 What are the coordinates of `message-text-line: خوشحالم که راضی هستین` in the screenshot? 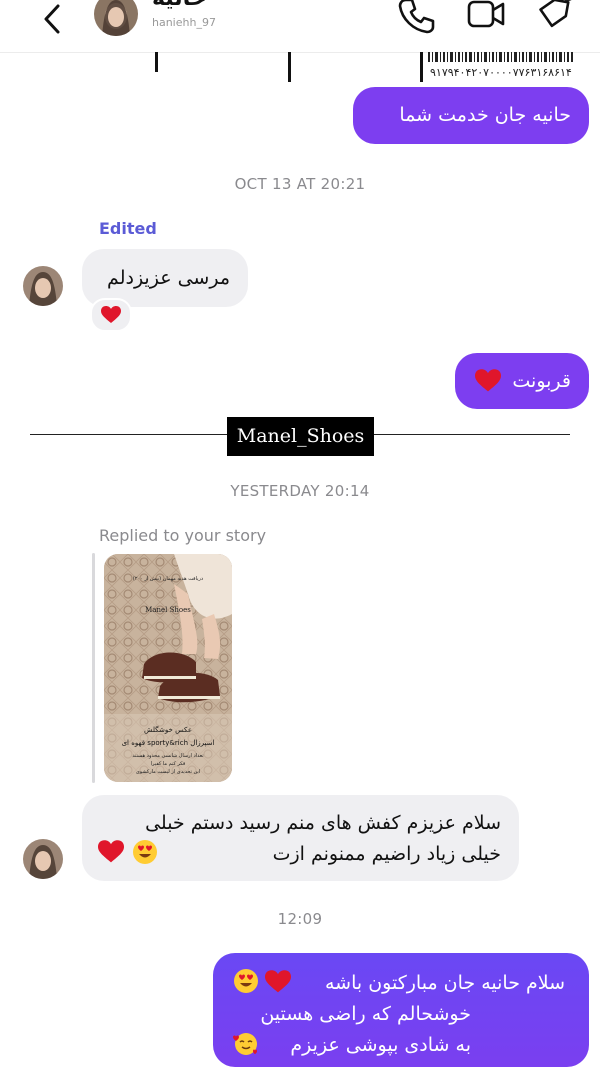 It's located at (365, 1014).